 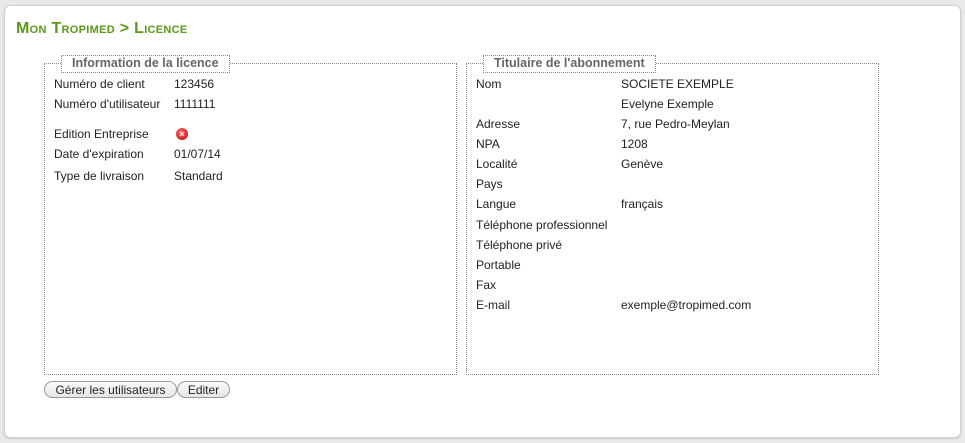 I want to click on holder-row-label: Nom, so click(x=489, y=84).